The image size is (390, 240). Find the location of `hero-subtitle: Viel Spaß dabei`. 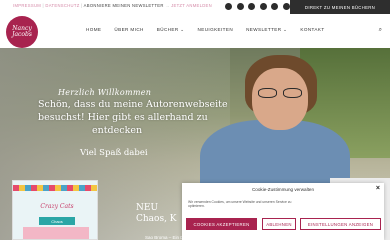

hero-subtitle: Viel Spaß dabei is located at coordinates (114, 153).